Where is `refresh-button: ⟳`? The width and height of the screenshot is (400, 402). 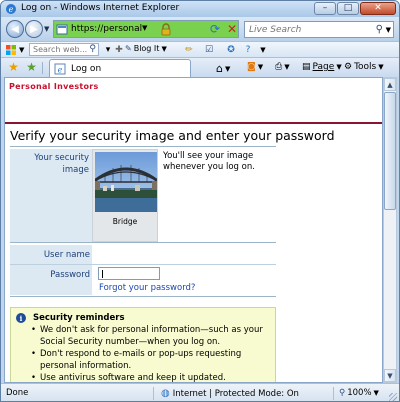
refresh-button: ⟳ is located at coordinates (215, 29).